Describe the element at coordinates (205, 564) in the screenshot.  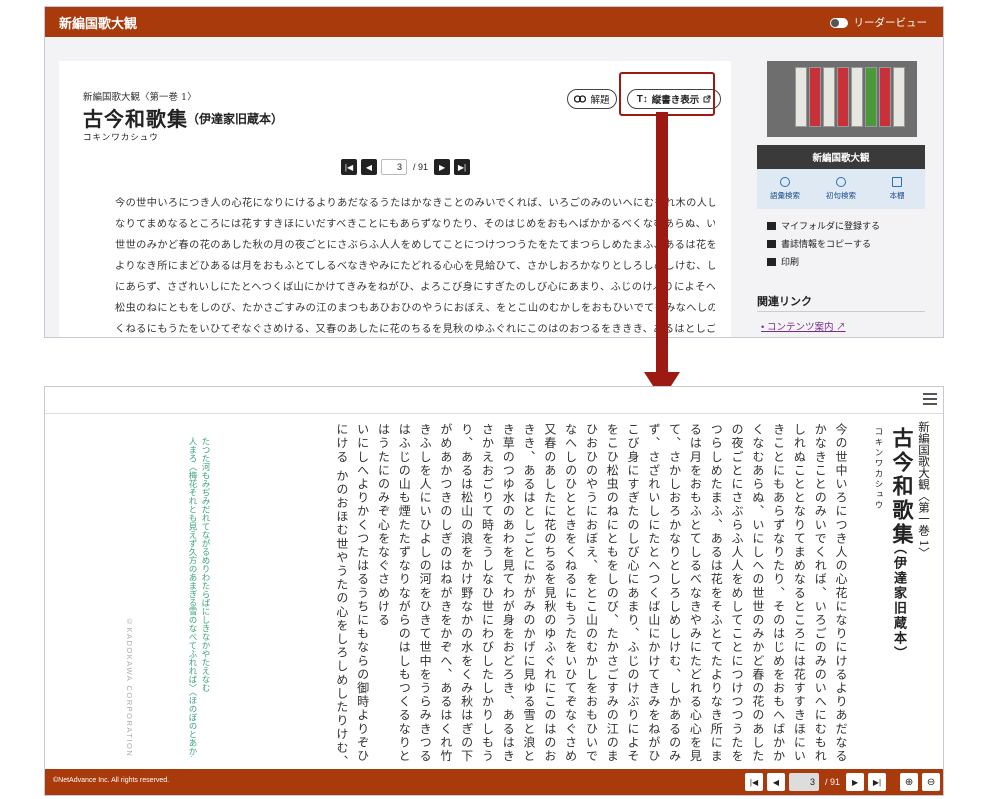
I see `poem-note: たつた河もみぢみだれてながるめりわたらばにしきなかやたえなむ` at that location.